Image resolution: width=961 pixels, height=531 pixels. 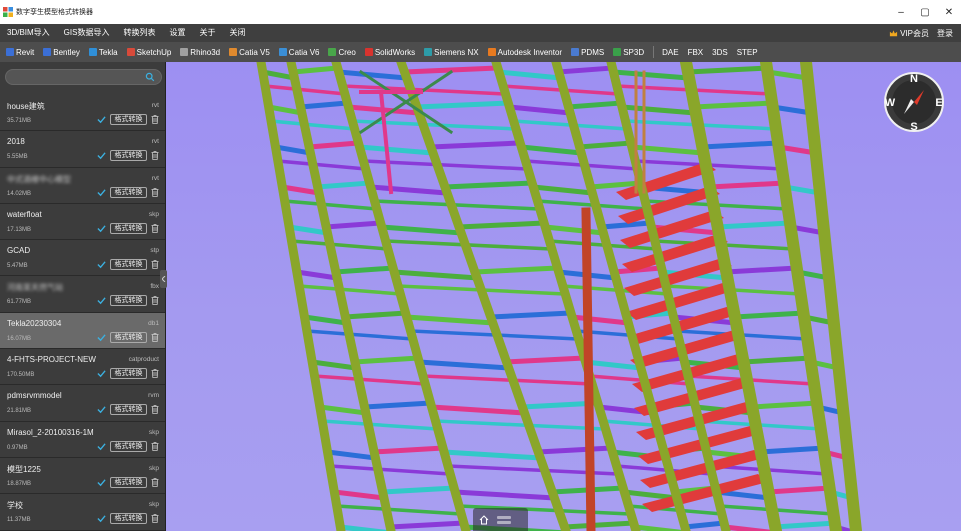 What do you see at coordinates (949, 12) in the screenshot?
I see `close-button: ✕` at bounding box center [949, 12].